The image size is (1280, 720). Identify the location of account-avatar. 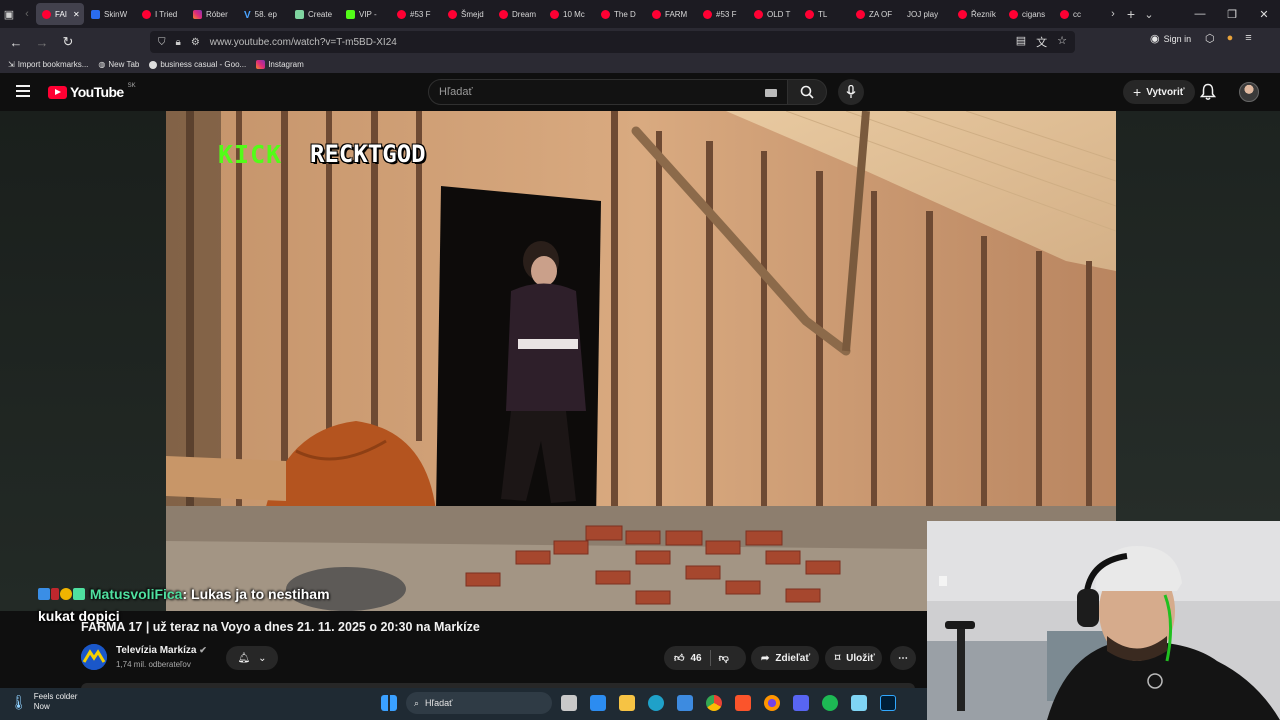
(1249, 92).